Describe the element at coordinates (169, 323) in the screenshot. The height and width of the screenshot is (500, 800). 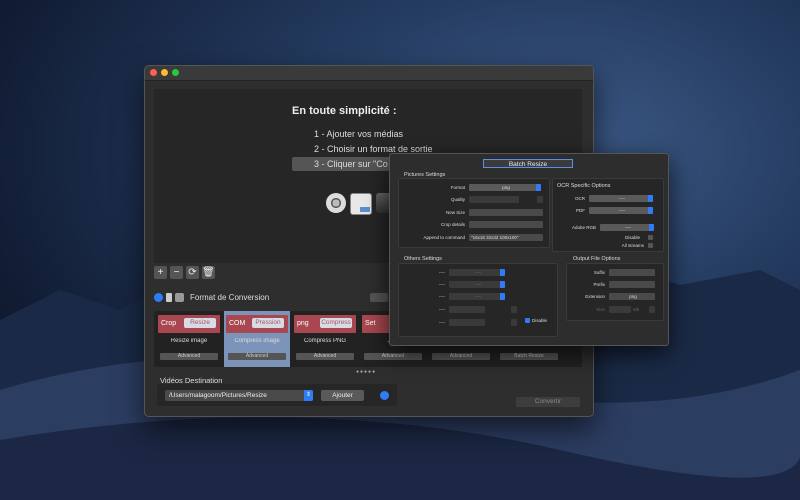
I see `thumb-label: Crop` at that location.